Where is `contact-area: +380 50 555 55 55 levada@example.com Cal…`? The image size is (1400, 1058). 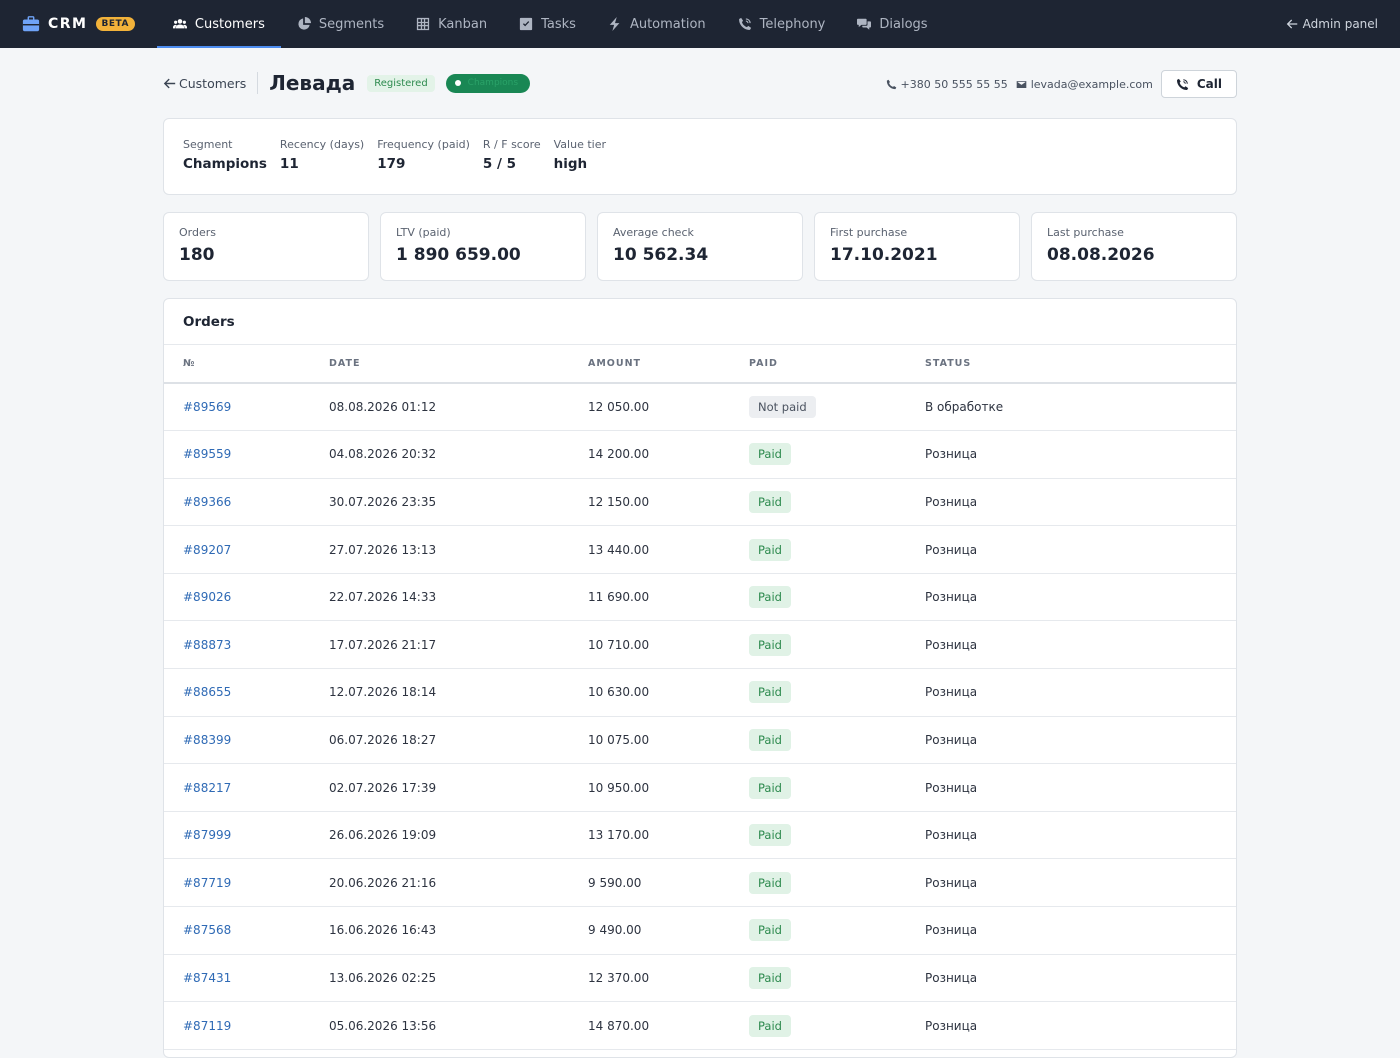 contact-area: +380 50 555 55 55 levada@example.com Cal… is located at coordinates (1061, 84).